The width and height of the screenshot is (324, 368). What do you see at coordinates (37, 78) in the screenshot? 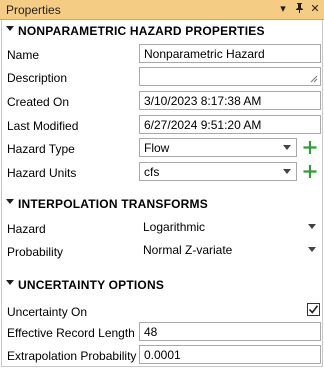
I see `description-label: Description` at bounding box center [37, 78].